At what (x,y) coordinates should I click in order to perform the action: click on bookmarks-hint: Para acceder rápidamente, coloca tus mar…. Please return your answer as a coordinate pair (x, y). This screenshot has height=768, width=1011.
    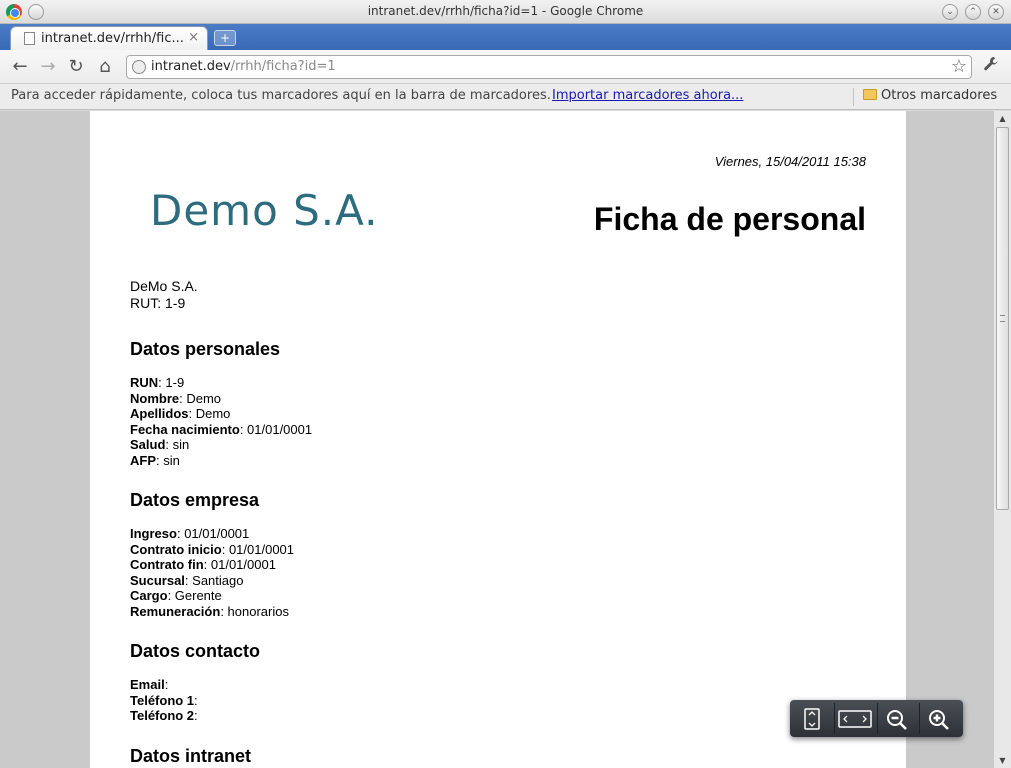
    Looking at the image, I should click on (281, 95).